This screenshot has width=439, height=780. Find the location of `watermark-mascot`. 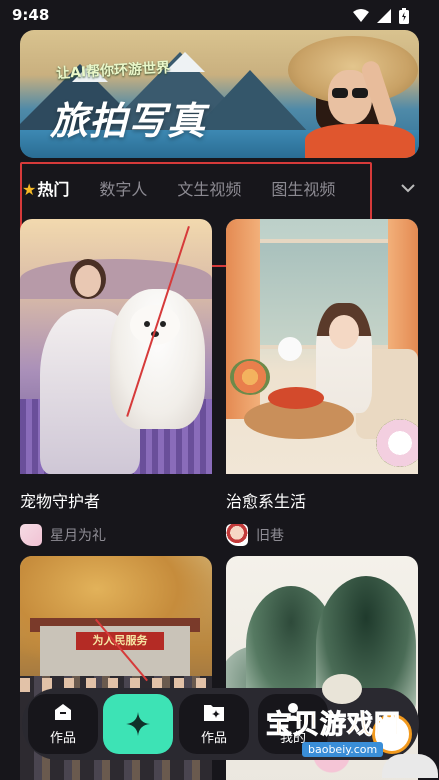

watermark-mascot is located at coordinates (342, 689).